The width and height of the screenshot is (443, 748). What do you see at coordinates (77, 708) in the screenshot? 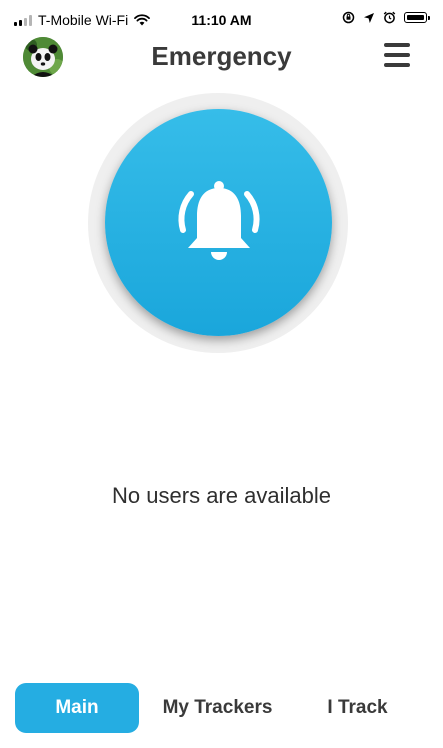
I see `tab-main: Main` at bounding box center [77, 708].